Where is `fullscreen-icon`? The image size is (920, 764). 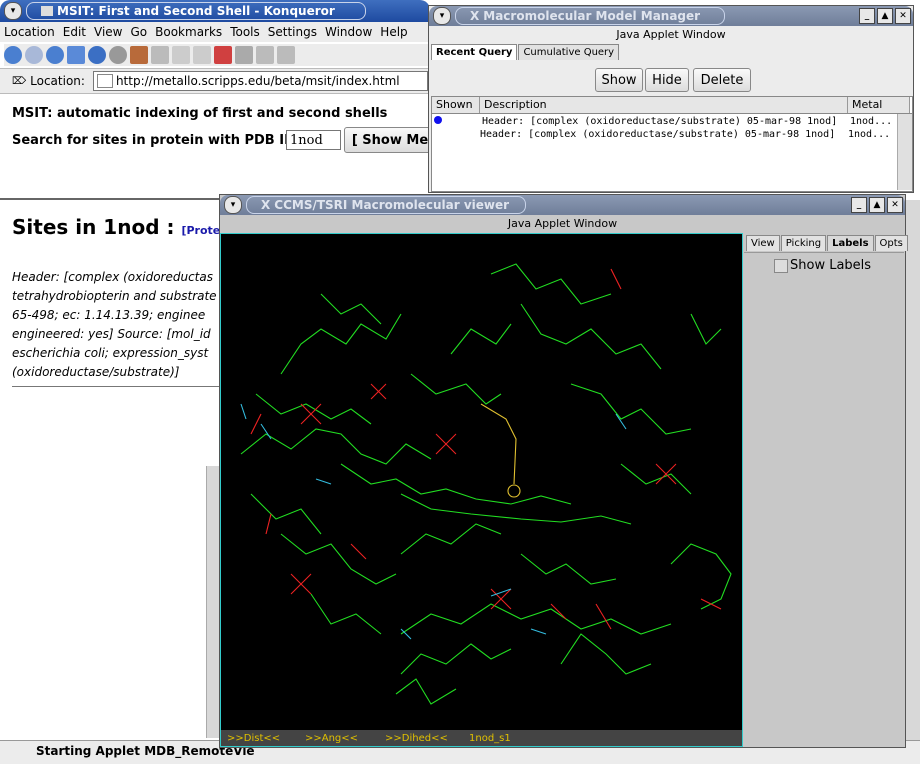
fullscreen-icon is located at coordinates (223, 55).